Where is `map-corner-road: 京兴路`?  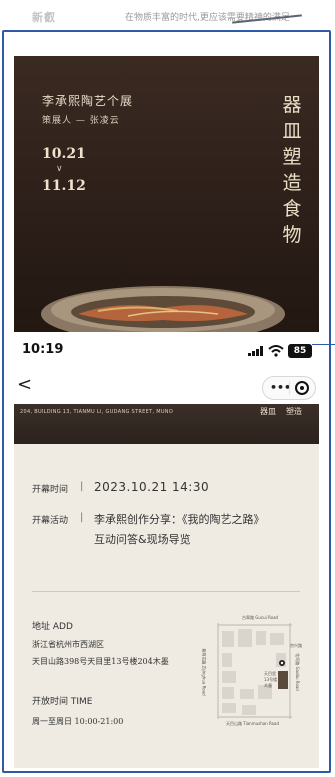 map-corner-road: 京兴路 is located at coordinates (296, 645).